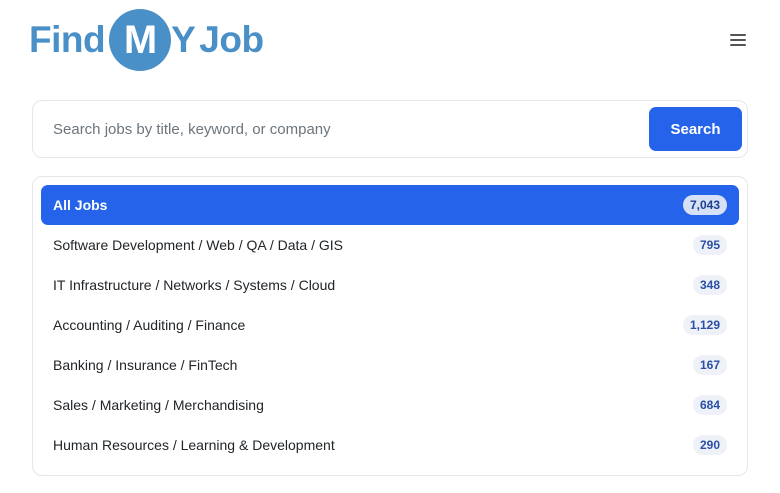 The image size is (780, 493). Describe the element at coordinates (704, 205) in the screenshot. I see `count-badge: 7,043` at that location.